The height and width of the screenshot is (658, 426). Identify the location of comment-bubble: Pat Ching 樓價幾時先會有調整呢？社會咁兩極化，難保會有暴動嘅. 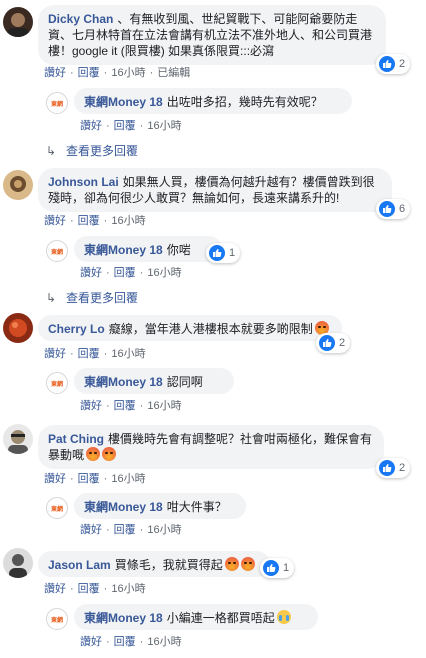
(211, 447).